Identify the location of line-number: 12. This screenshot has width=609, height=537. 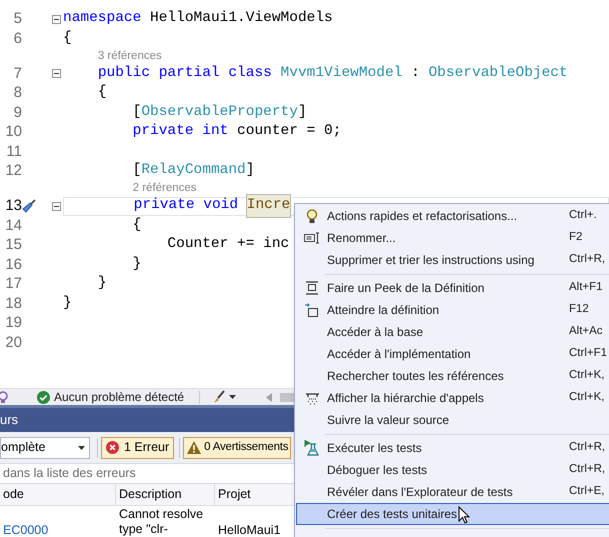
(13, 171).